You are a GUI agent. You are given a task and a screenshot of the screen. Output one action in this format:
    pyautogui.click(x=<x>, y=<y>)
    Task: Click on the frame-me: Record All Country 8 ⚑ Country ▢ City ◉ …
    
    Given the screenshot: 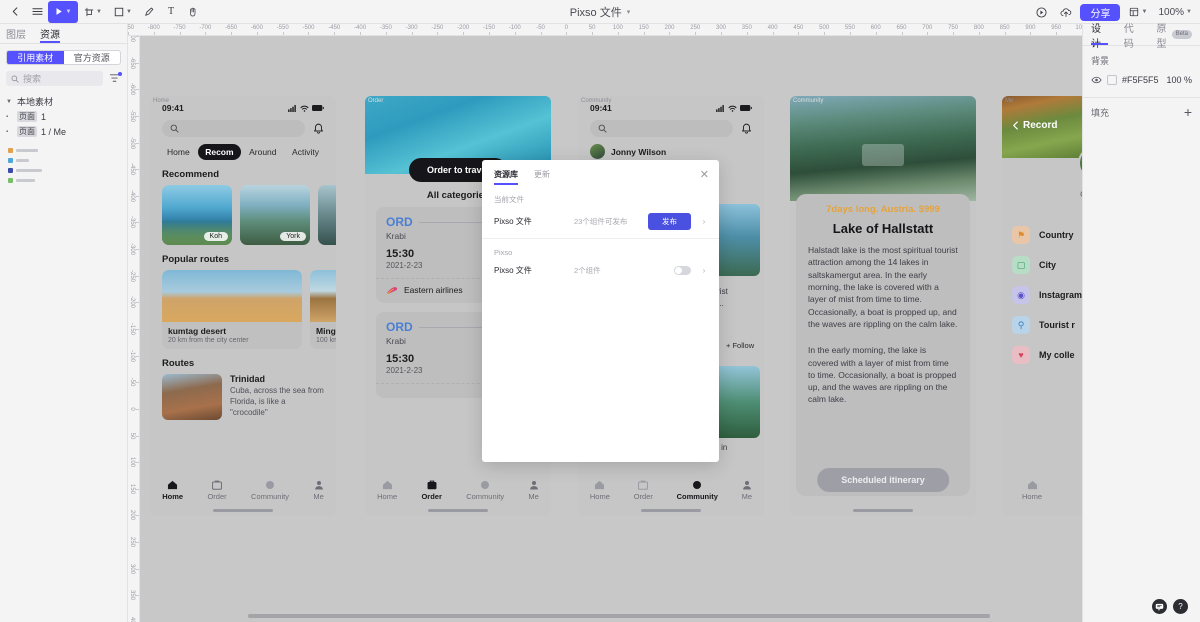 What is the action you would take?
    pyautogui.click(x=1042, y=306)
    